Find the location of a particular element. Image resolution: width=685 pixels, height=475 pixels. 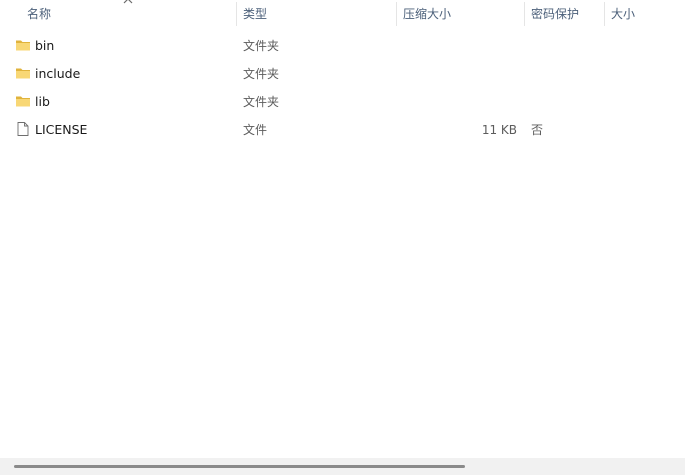

column-header-password-protected-label: 密码保护 is located at coordinates (555, 14).